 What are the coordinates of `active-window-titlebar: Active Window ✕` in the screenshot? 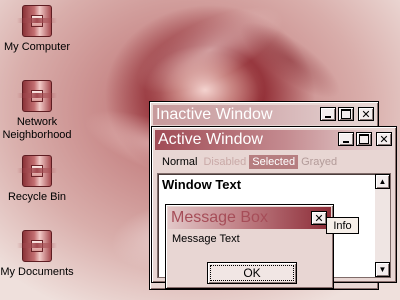 It's located at (274, 140).